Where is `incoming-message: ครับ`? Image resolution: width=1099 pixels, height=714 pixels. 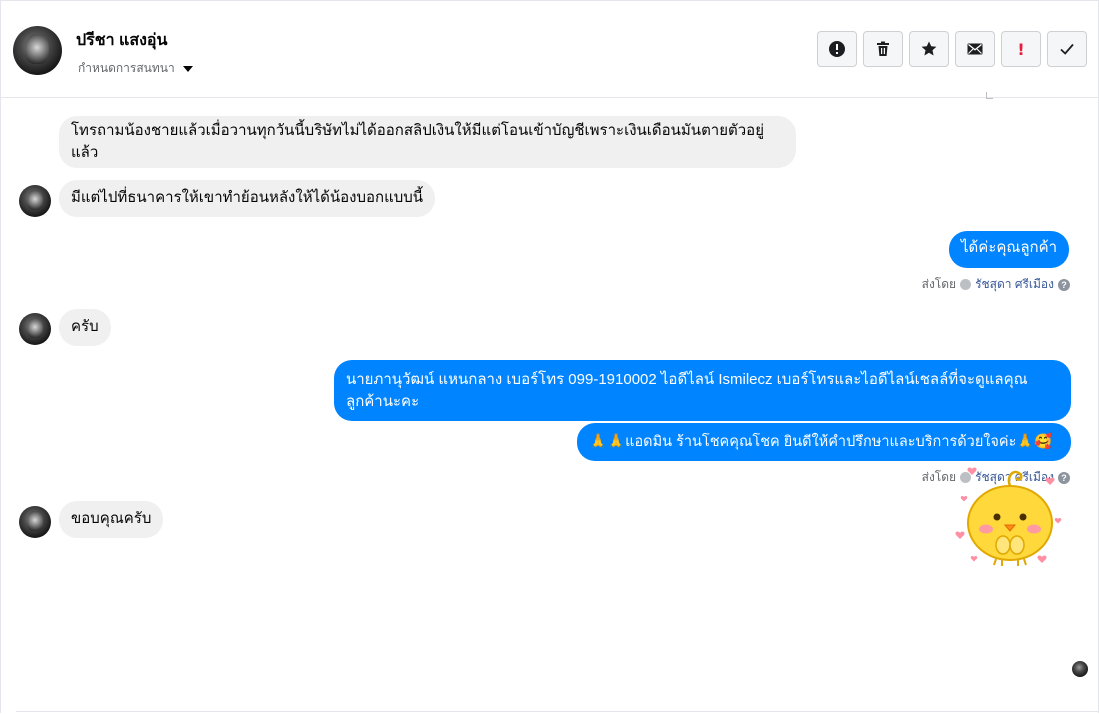 incoming-message: ครับ is located at coordinates (85, 327).